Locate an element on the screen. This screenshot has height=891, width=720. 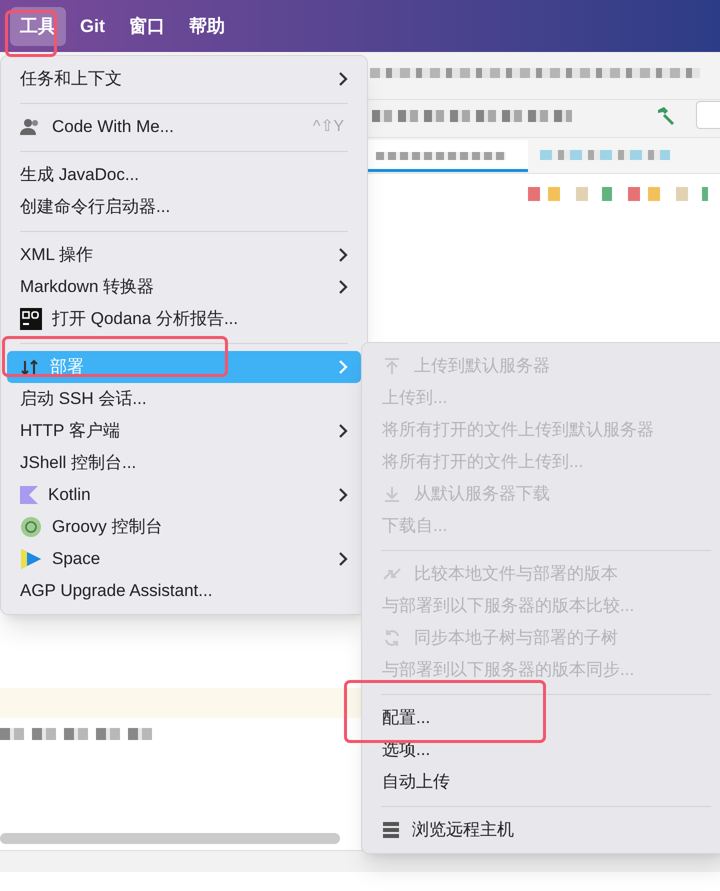
annotation-frame is located at coordinates (31, 33).